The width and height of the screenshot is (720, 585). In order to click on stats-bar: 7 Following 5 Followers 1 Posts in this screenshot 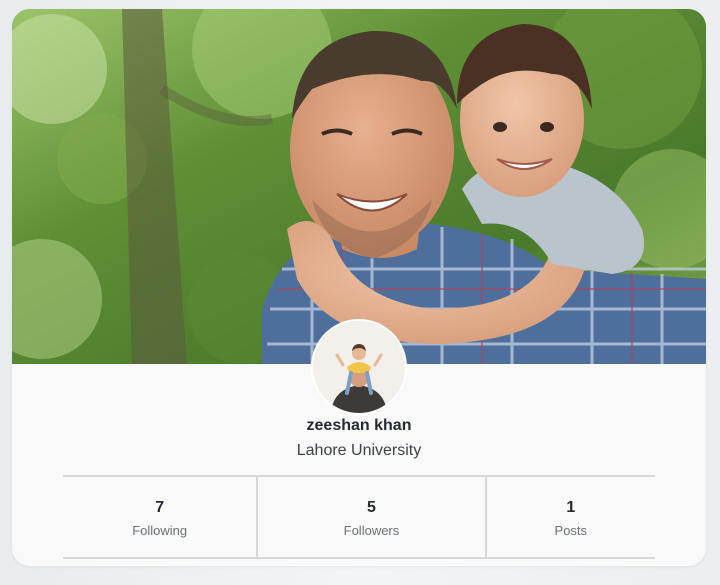, I will do `click(359, 517)`.